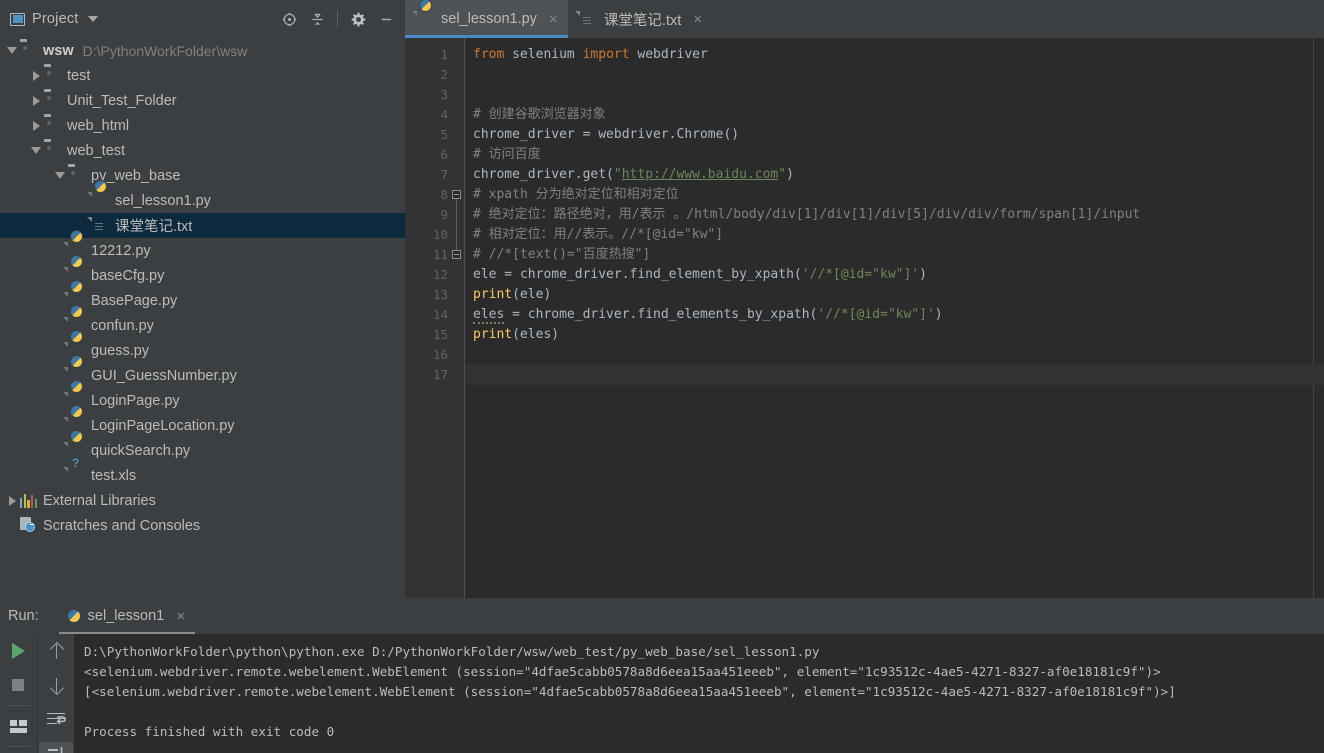  I want to click on soft-wrap-icon, so click(56, 719).